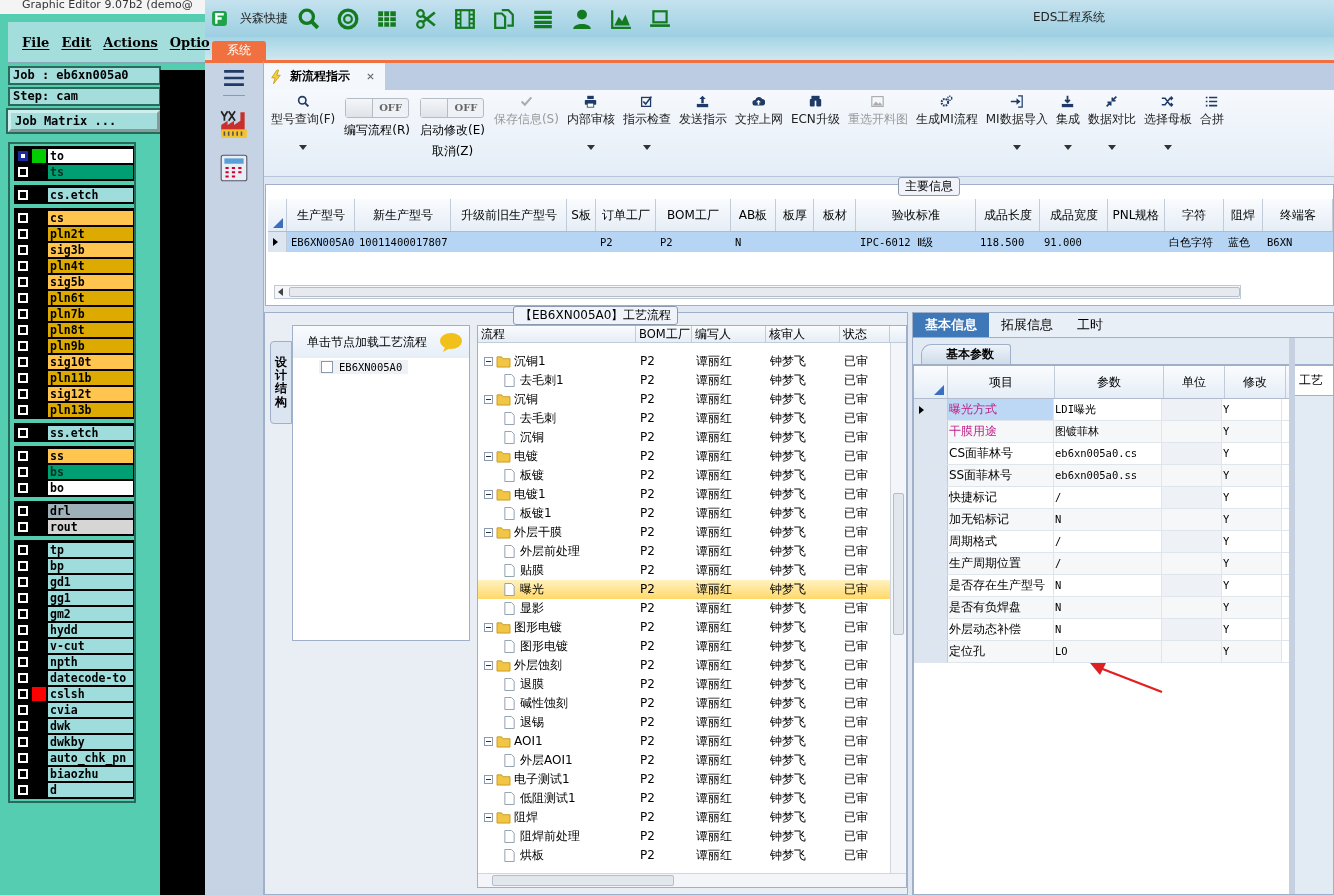  I want to click on layer-name: ss, so click(90, 455).